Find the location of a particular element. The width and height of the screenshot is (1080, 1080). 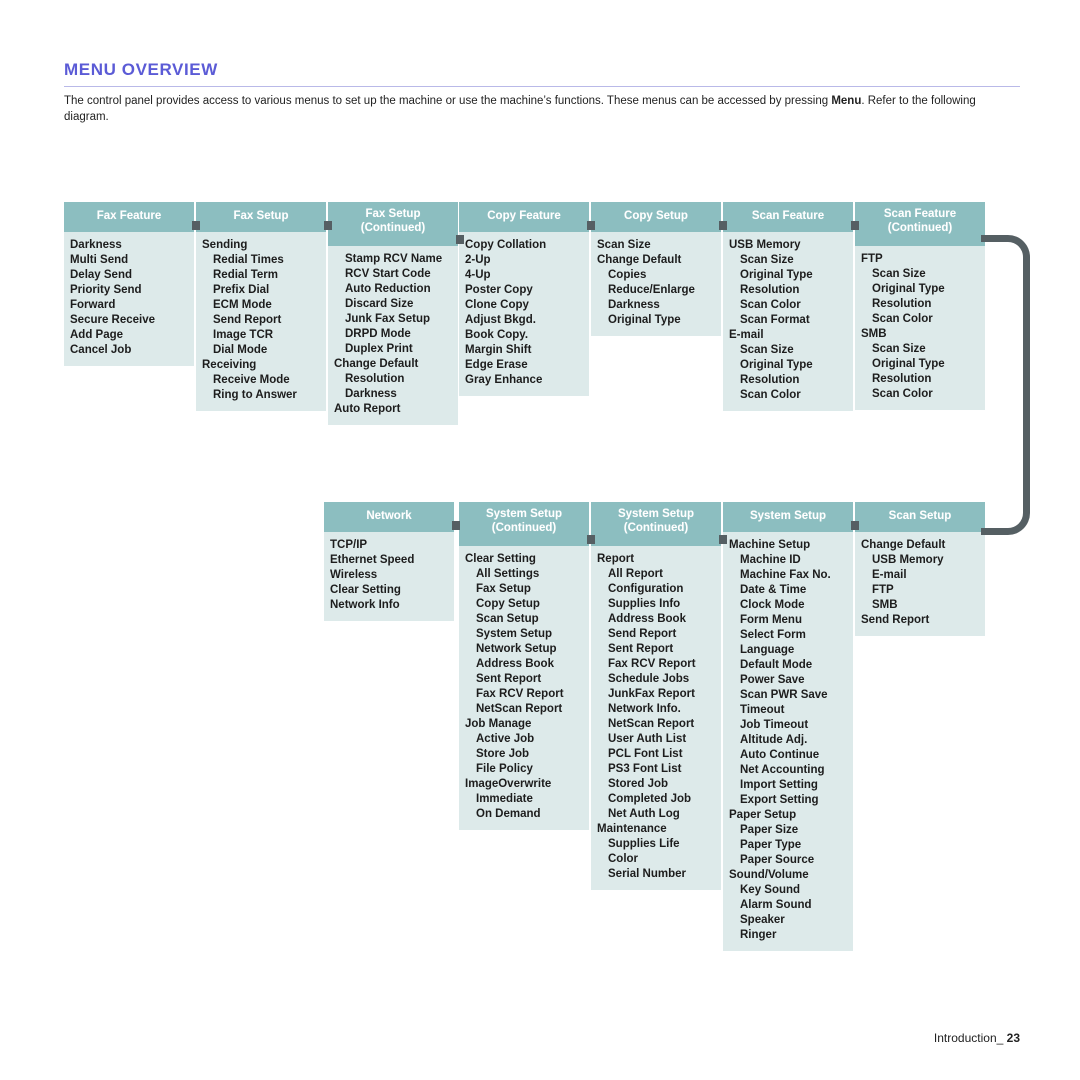

menu-item: Machine Fax No. is located at coordinates (788, 575).